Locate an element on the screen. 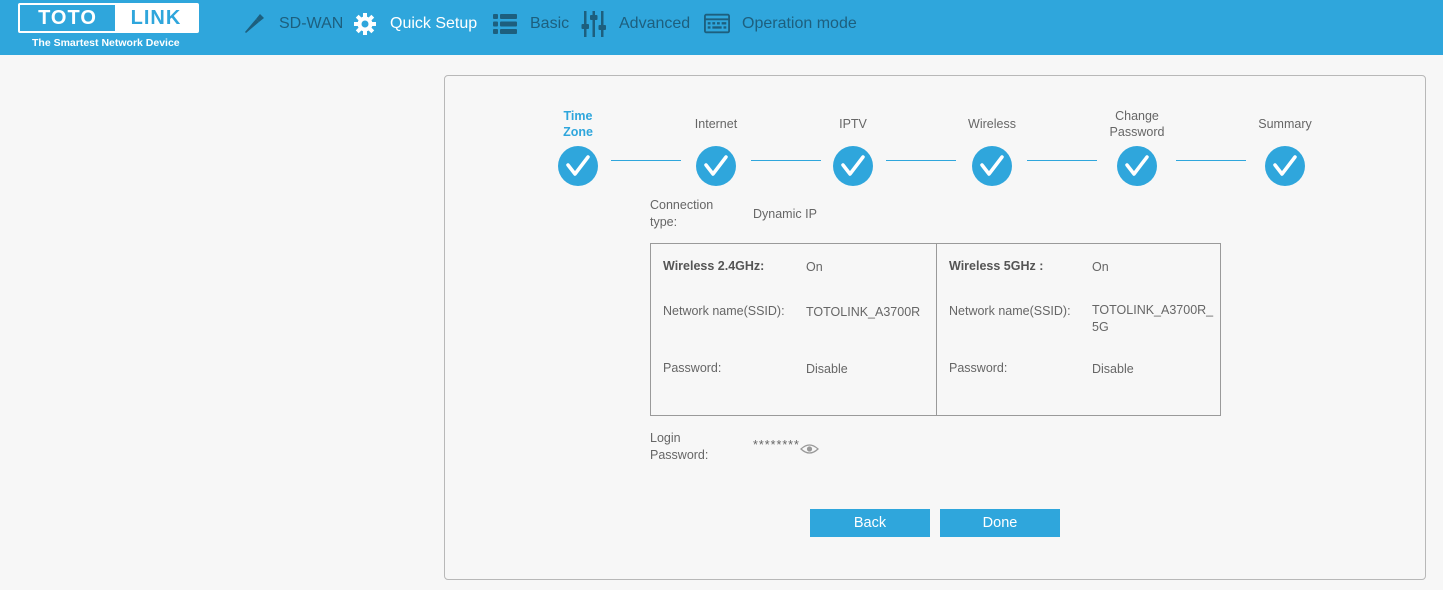  nav-label: SD-WAN is located at coordinates (311, 23).